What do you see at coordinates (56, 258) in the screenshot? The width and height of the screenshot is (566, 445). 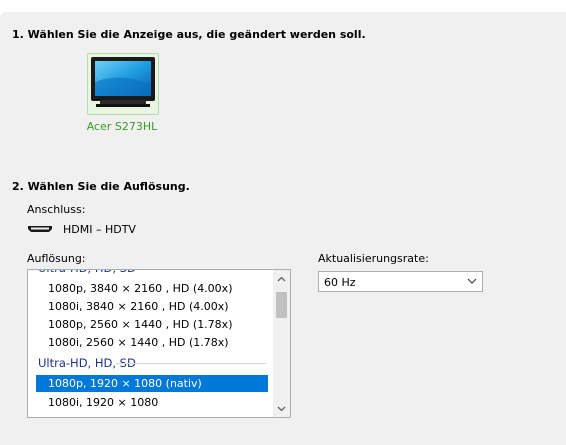 I see `resolution-label: Auflösung:` at bounding box center [56, 258].